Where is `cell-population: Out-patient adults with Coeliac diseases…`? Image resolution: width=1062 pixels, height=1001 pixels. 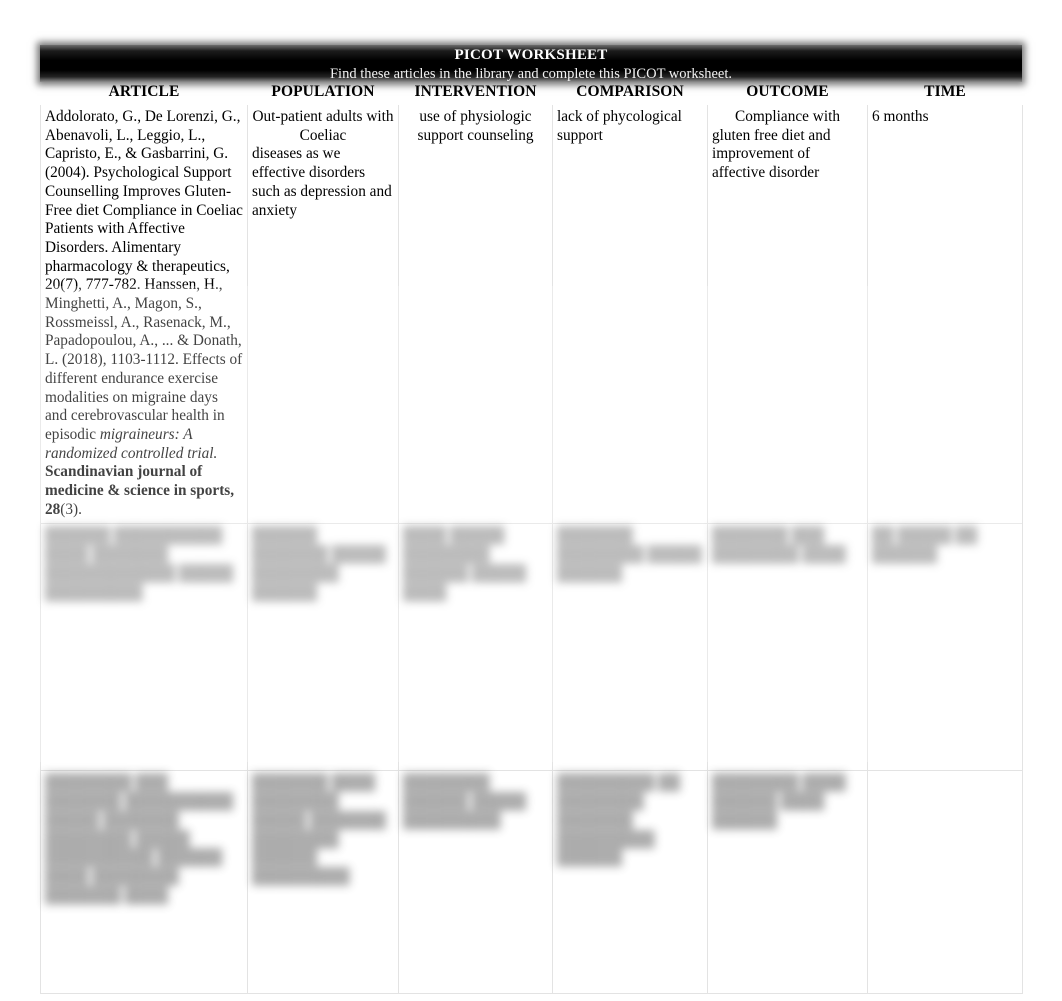
cell-population: Out-patient adults with Coeliac diseases… is located at coordinates (323, 315).